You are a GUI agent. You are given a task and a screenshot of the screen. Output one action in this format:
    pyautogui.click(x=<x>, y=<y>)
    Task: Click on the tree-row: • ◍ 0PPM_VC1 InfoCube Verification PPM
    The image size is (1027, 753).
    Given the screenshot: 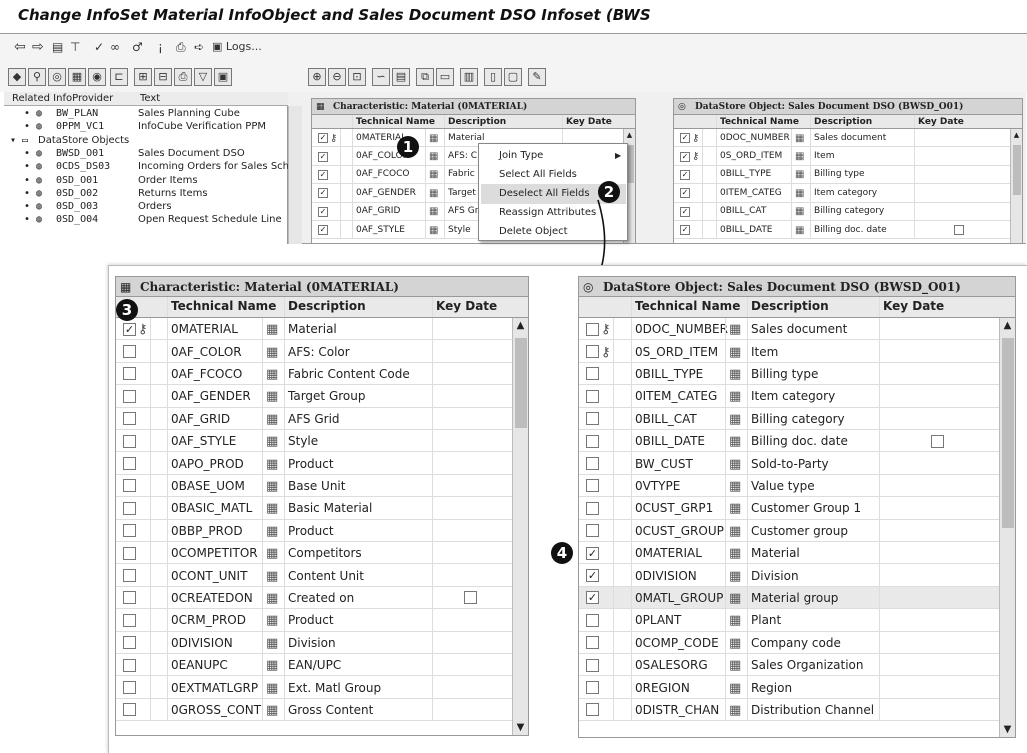 What is the action you would take?
    pyautogui.click(x=146, y=127)
    